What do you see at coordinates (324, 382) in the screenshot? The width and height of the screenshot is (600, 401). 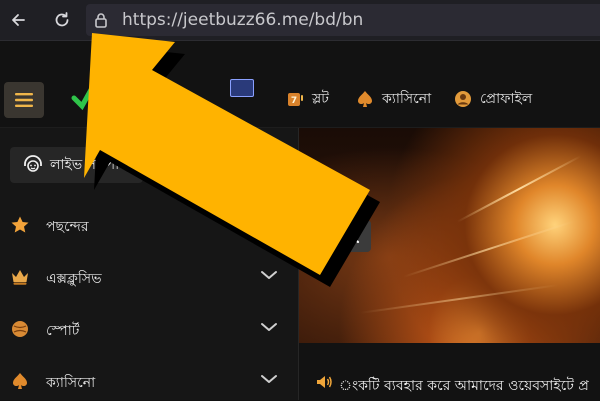 I see `speaker-icon` at bounding box center [324, 382].